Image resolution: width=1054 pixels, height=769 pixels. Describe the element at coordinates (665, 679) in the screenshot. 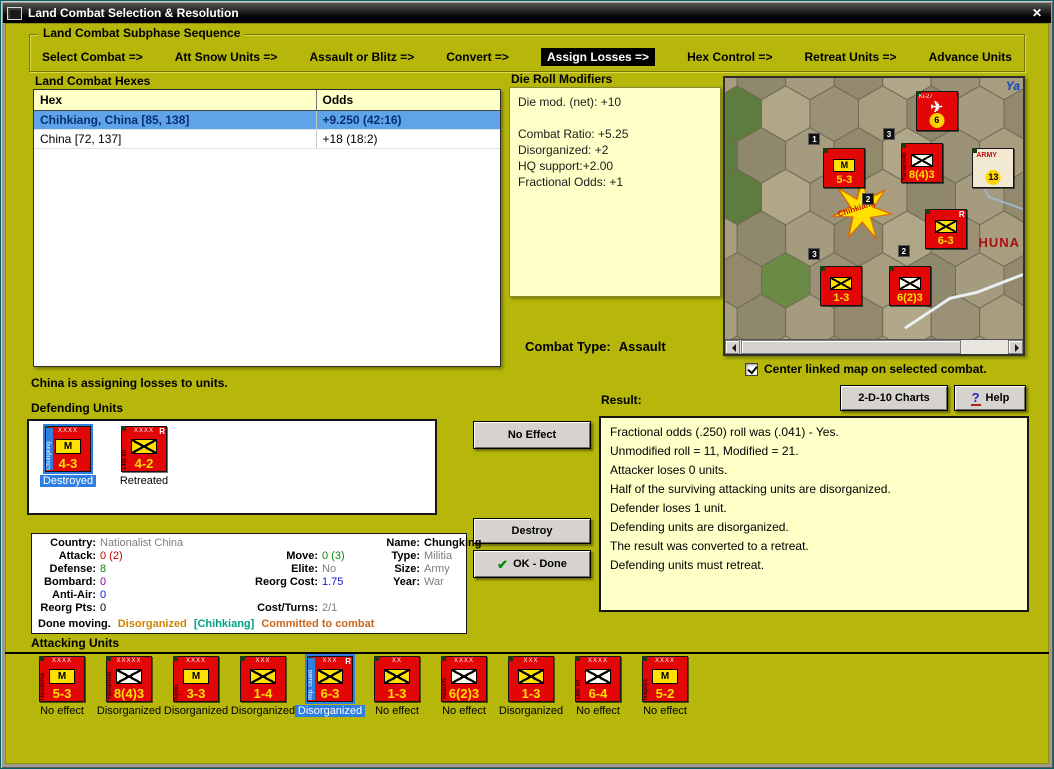

I see `unit-counter: Nagoya XXXX M 5-2` at that location.